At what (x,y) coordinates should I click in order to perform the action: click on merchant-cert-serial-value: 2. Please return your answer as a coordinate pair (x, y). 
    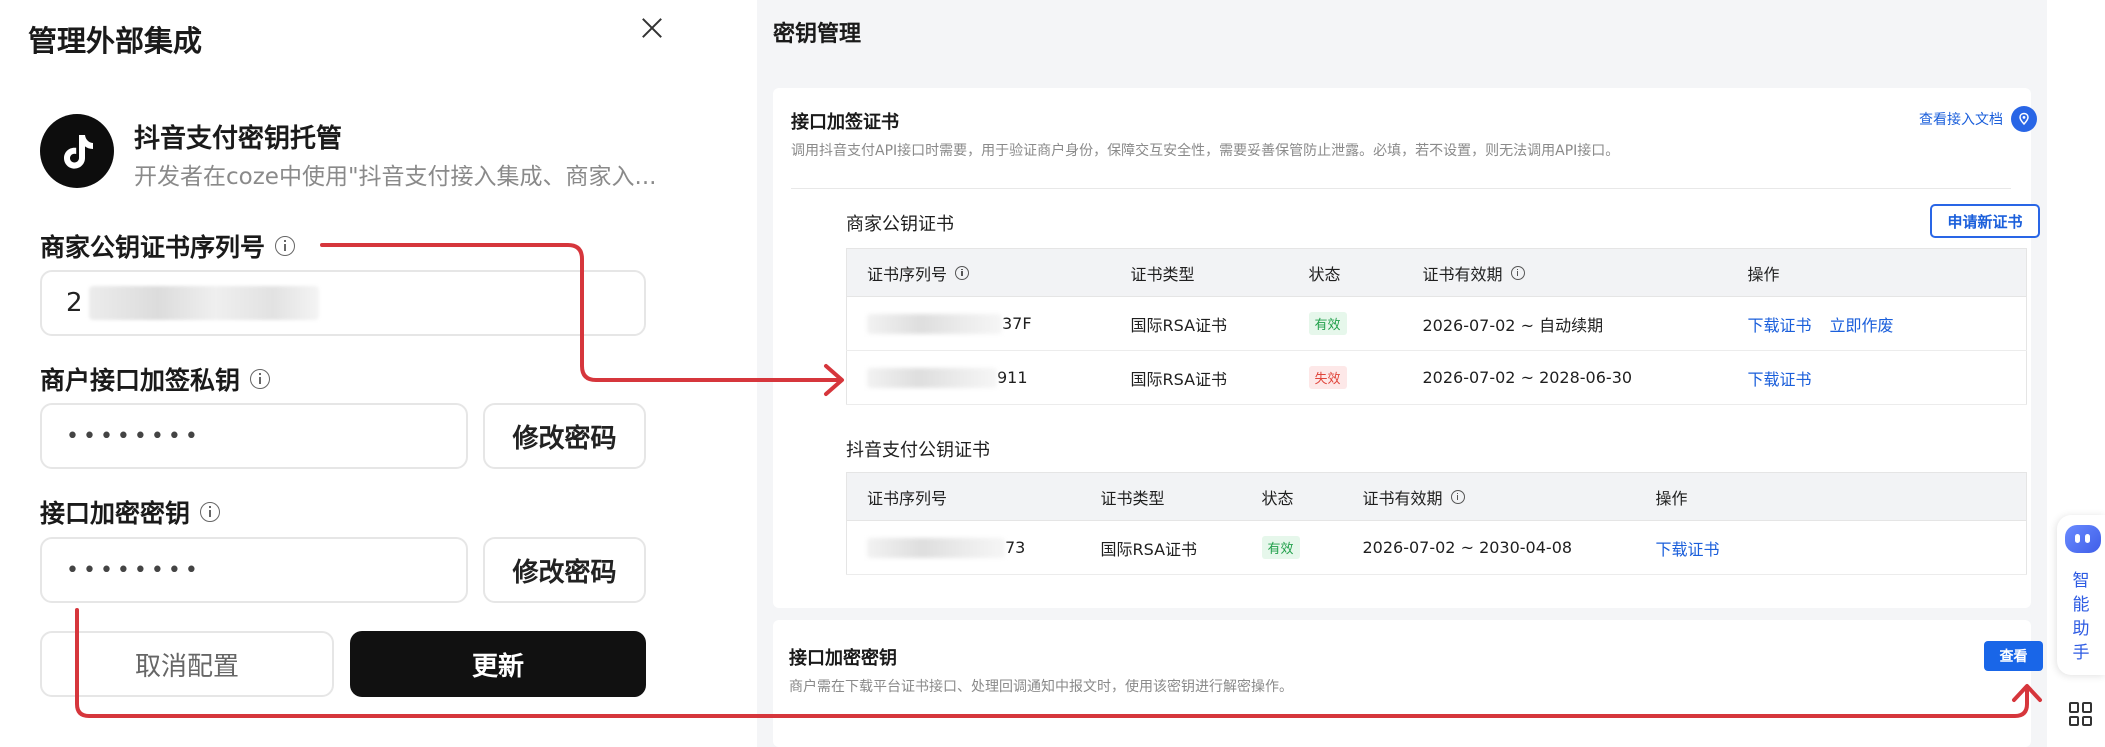
    Looking at the image, I should click on (74, 303).